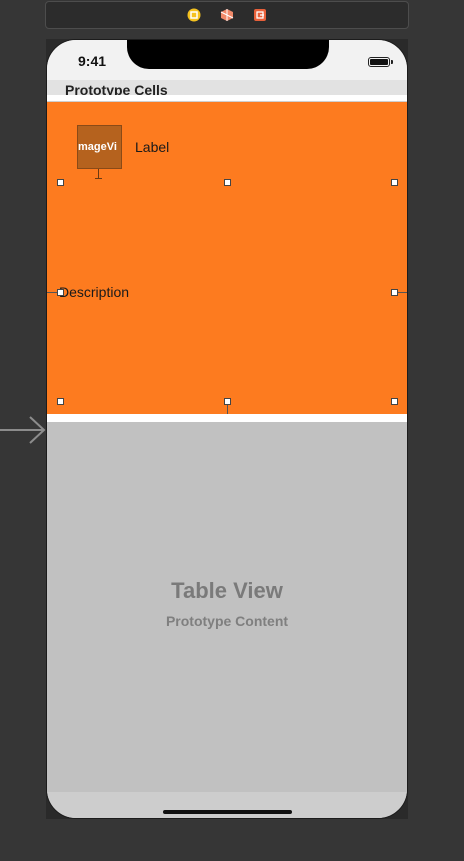 This screenshot has height=861, width=464. I want to click on status-bar: 9:41, so click(227, 60).